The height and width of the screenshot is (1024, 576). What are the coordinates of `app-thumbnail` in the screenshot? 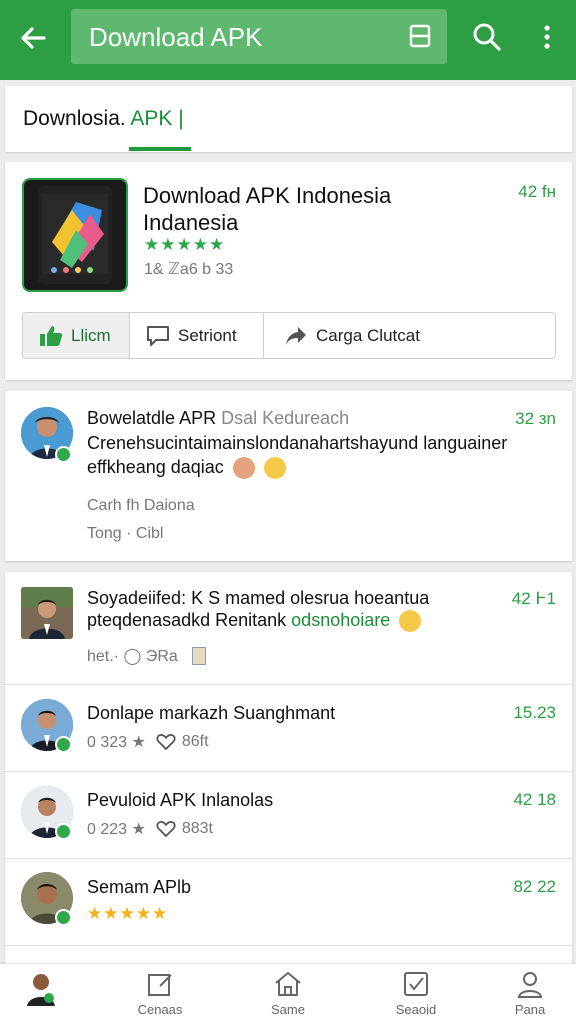 It's located at (75, 235).